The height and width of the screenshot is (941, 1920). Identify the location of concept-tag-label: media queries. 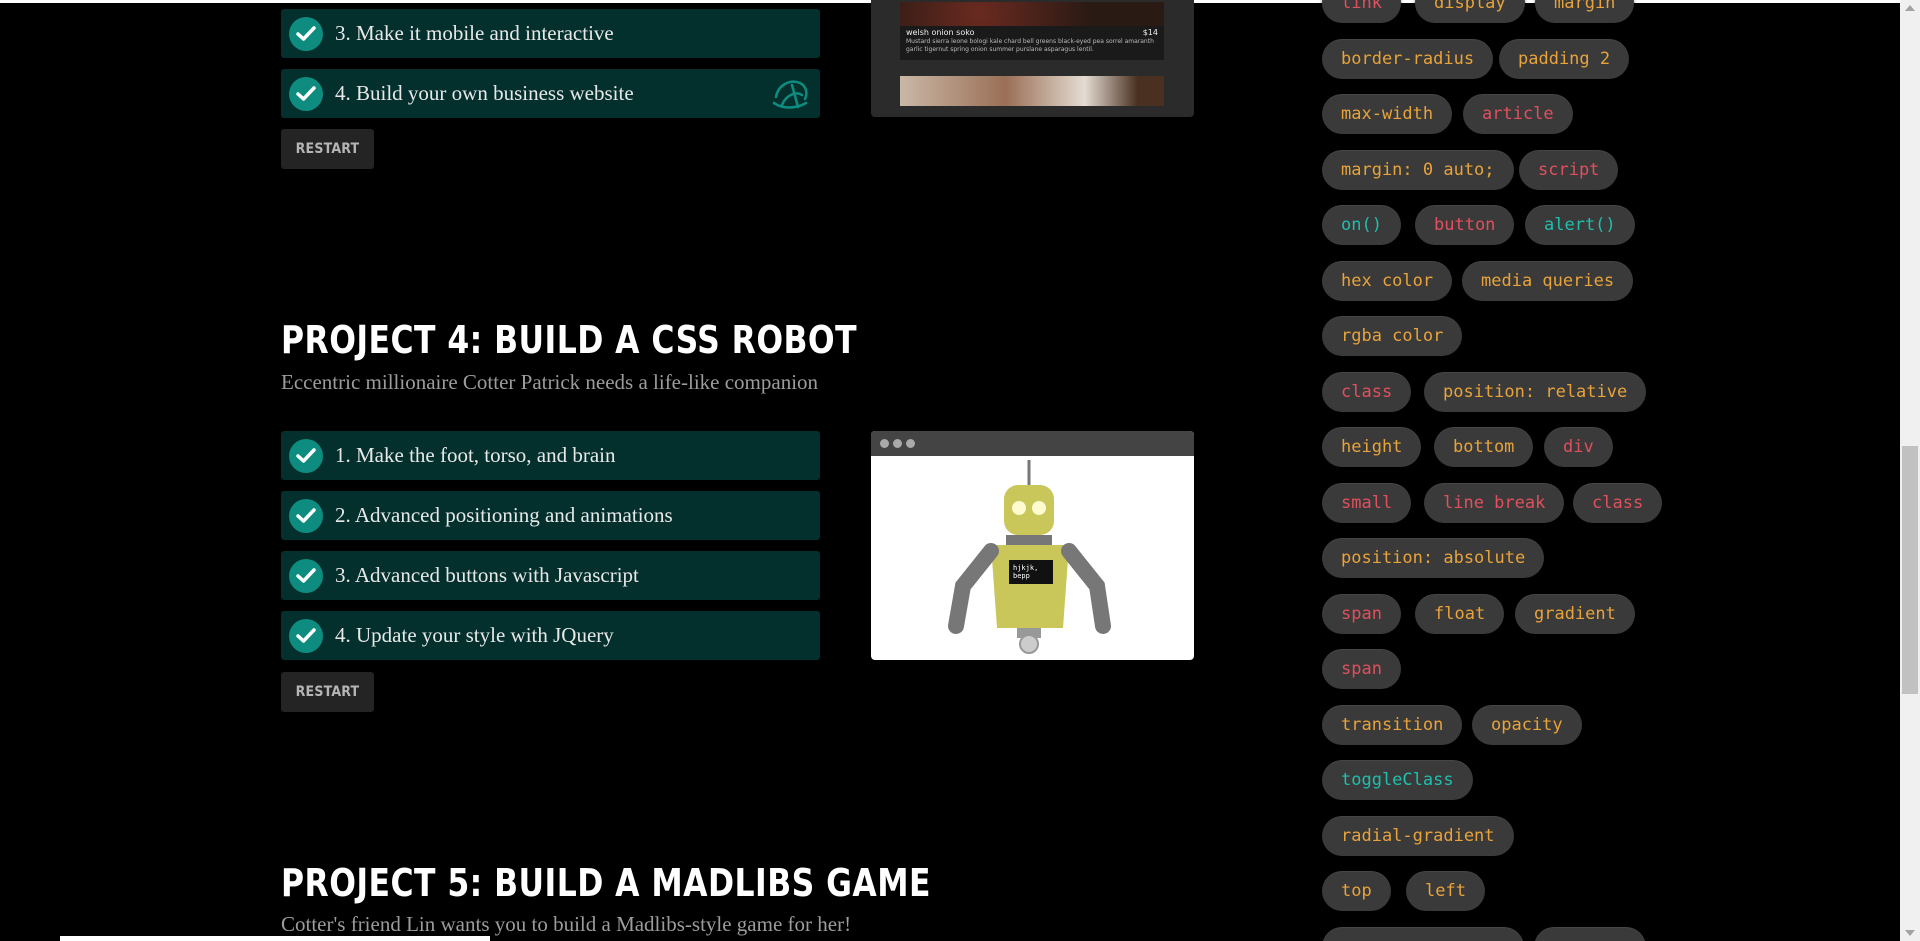
(1548, 281).